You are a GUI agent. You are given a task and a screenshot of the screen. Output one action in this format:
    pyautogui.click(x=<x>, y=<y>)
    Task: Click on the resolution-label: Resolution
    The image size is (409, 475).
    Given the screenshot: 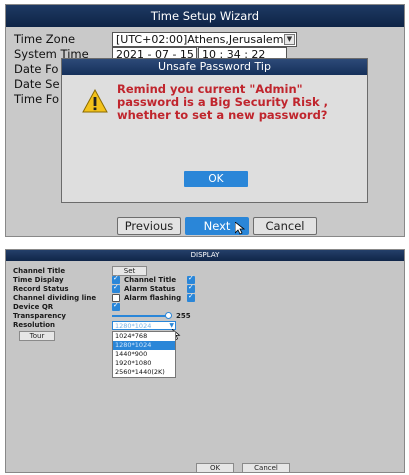 What is the action you would take?
    pyautogui.click(x=34, y=325)
    